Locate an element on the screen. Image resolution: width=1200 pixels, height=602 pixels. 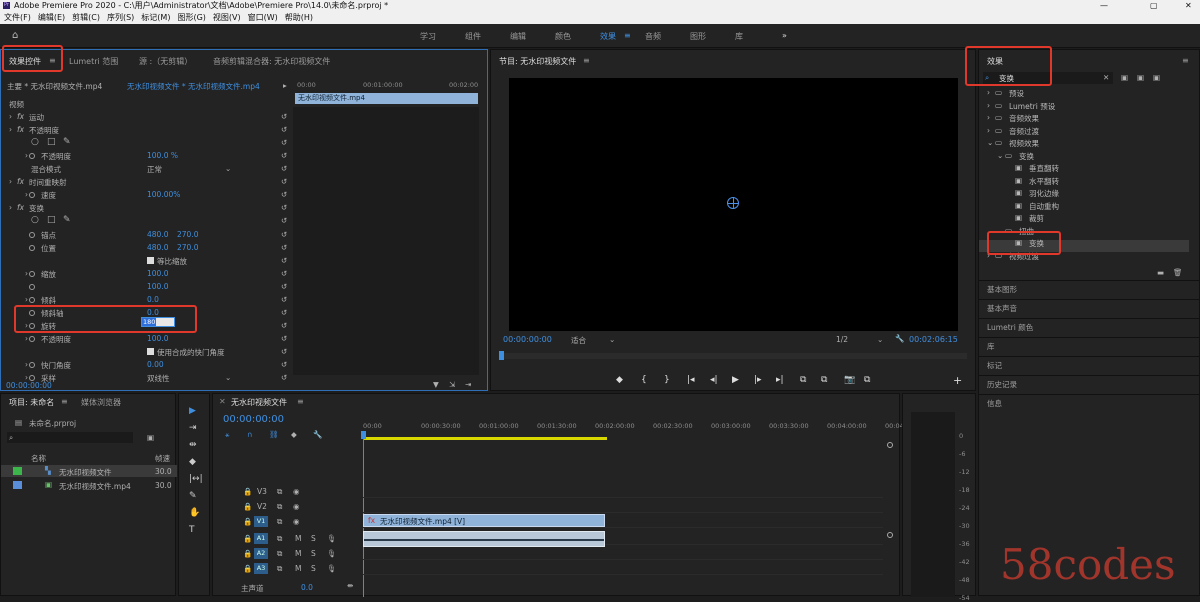
effects-tree-item: 视频效果 is located at coordinates (1024, 143).